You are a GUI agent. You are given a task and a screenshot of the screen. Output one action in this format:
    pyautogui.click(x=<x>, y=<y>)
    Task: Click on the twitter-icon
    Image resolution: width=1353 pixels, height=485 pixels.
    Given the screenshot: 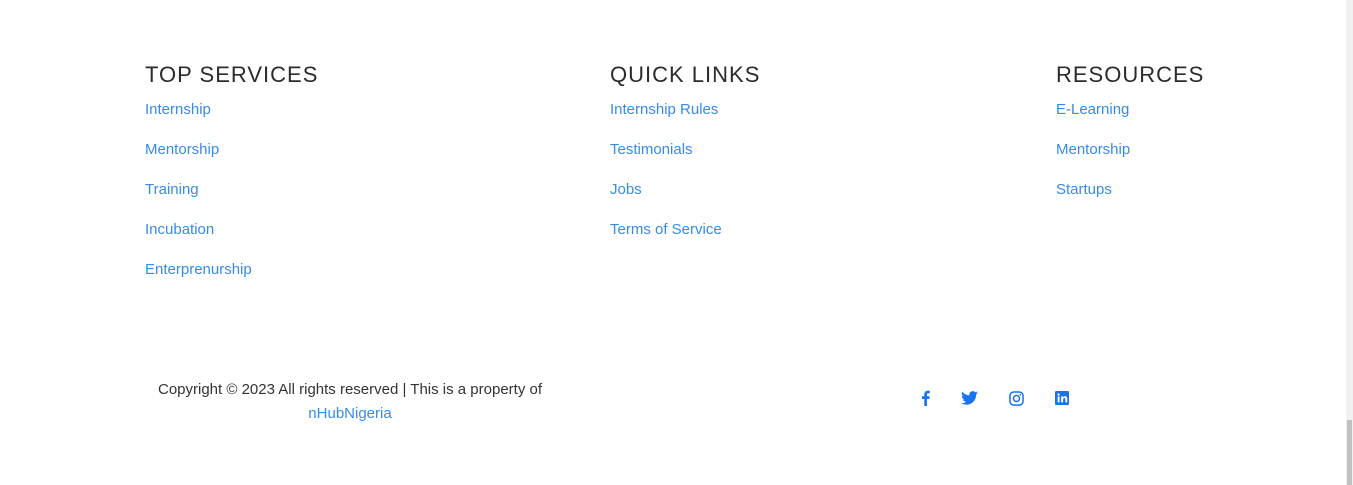 What is the action you would take?
    pyautogui.click(x=969, y=398)
    